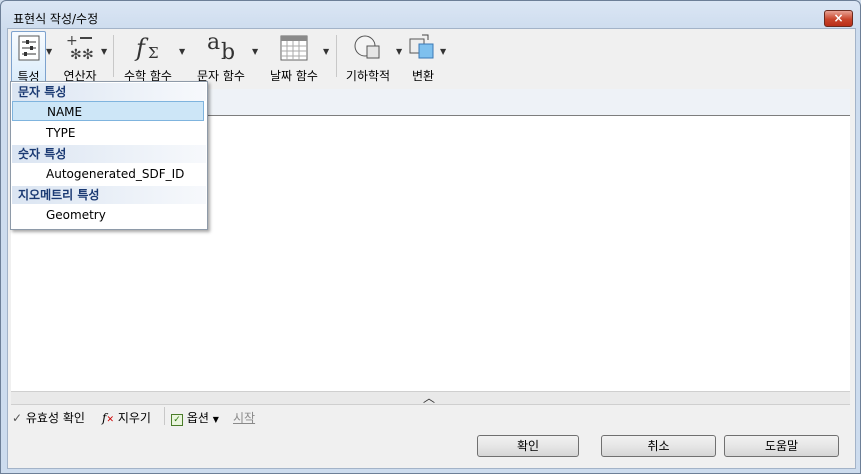 Image resolution: width=861 pixels, height=474 pixels. What do you see at coordinates (108, 418) in the screenshot?
I see `clear-function-icon: f✕` at bounding box center [108, 418].